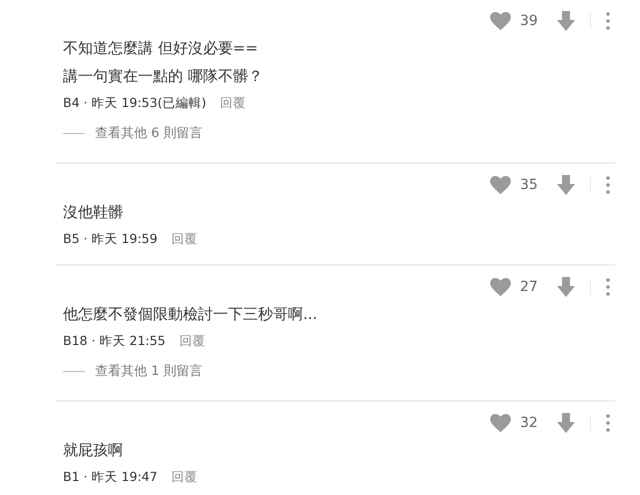 This screenshot has width=640, height=495. Describe the element at coordinates (114, 341) in the screenshot. I see `comment-meta: B18 · 昨天 21:55` at that location.